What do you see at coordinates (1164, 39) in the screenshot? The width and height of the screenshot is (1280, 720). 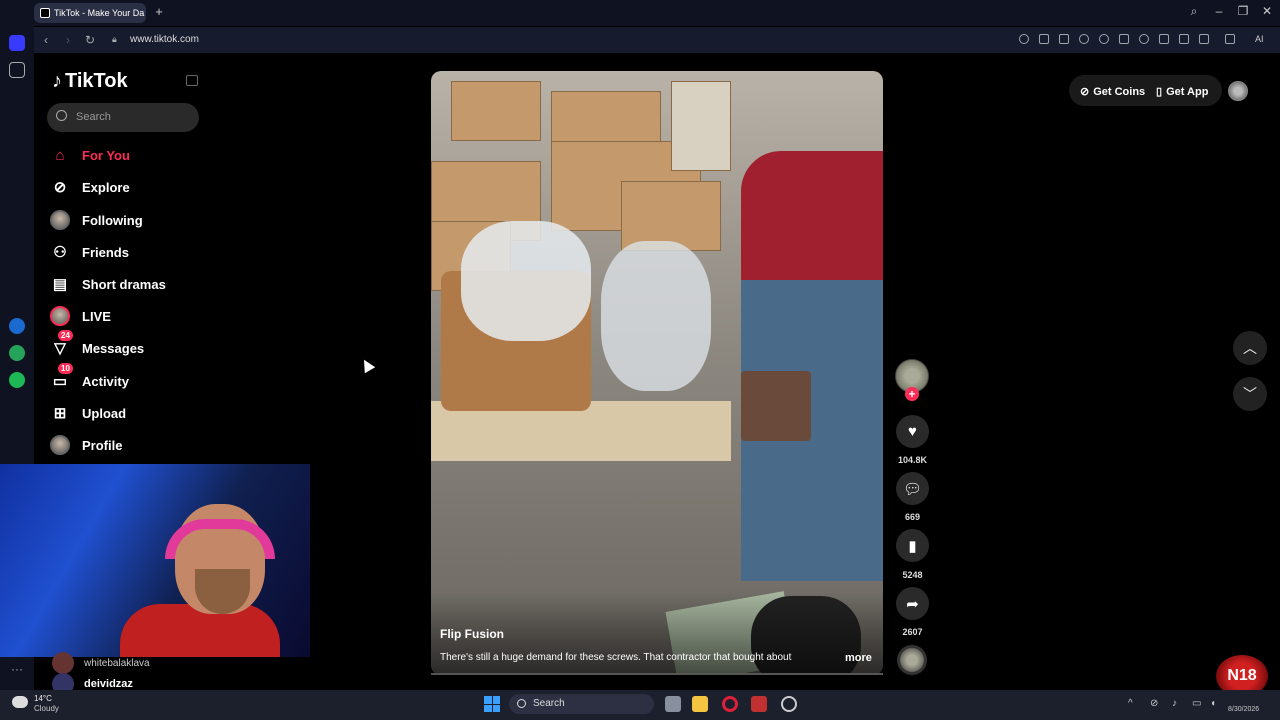 I see `download-icon` at bounding box center [1164, 39].